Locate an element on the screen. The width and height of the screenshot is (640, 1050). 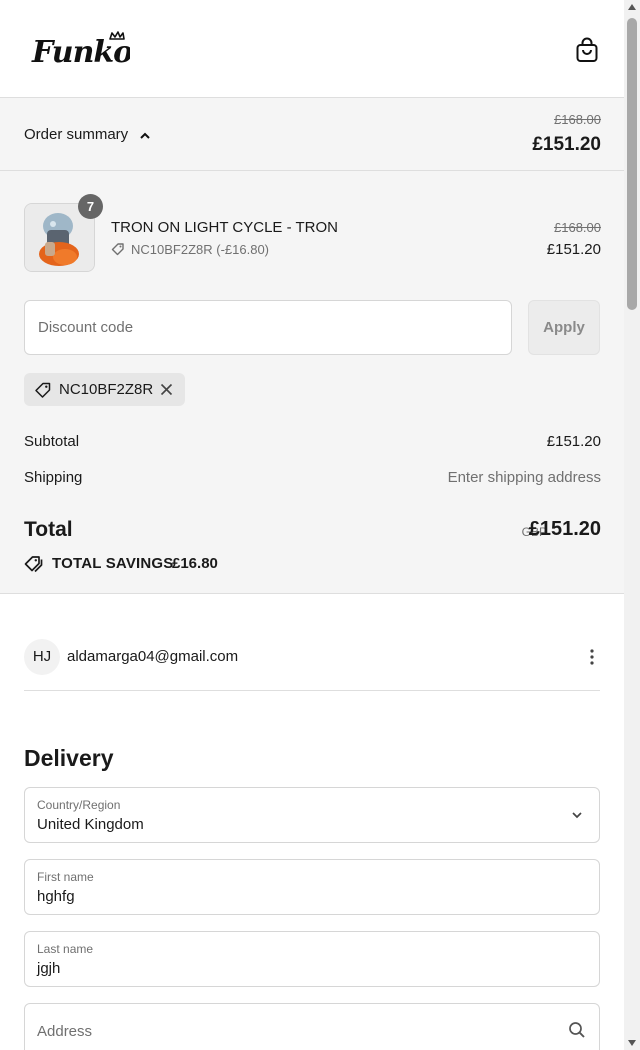
applied-discount-code: NC10BF2Z8R is located at coordinates (106, 389).